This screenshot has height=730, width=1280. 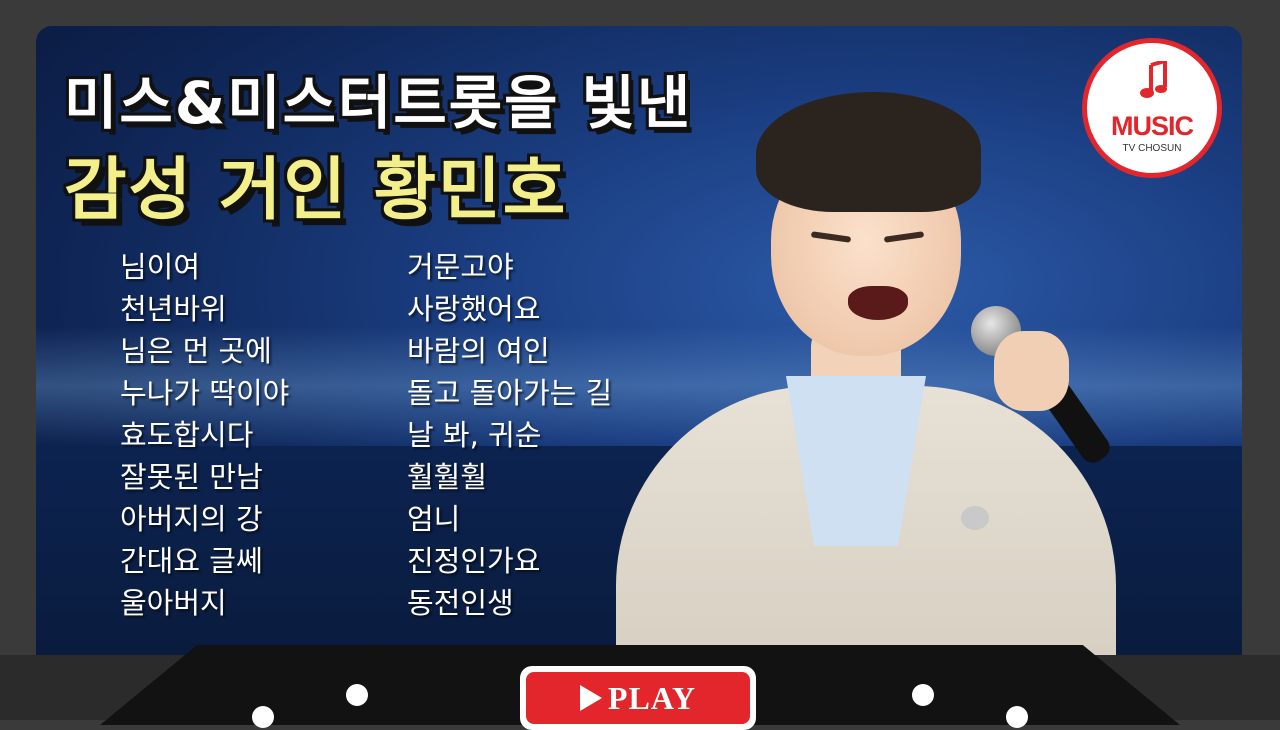 I want to click on song-item: 진정인가요, so click(x=474, y=561).